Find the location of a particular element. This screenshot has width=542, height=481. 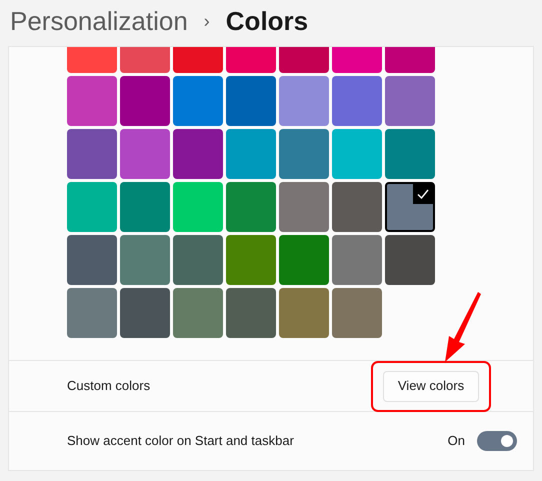

view-colors-button: View colors is located at coordinates (431, 386).